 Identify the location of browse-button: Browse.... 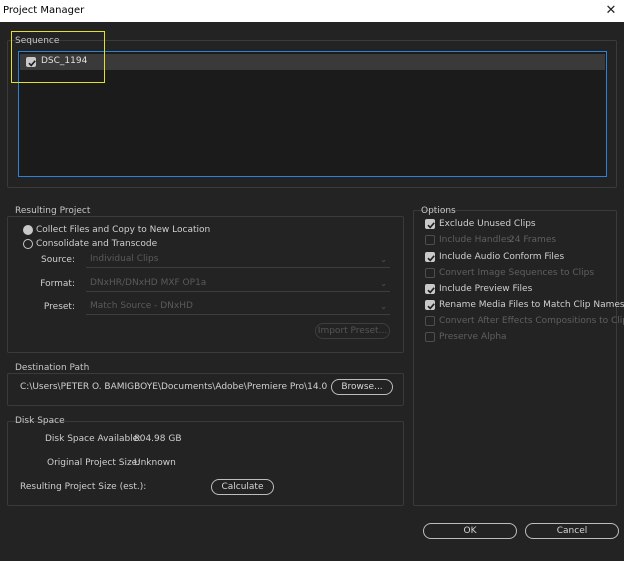
(362, 387).